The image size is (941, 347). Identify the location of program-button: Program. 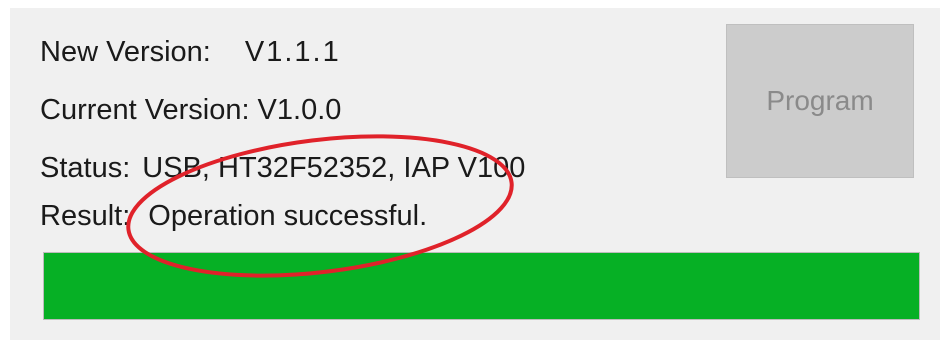
(820, 101).